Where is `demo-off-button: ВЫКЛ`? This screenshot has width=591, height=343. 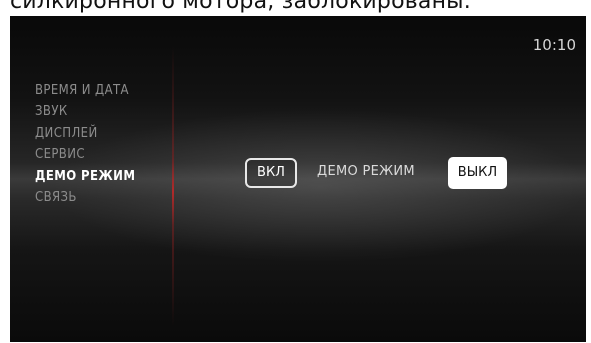 demo-off-button: ВЫКЛ is located at coordinates (477, 173).